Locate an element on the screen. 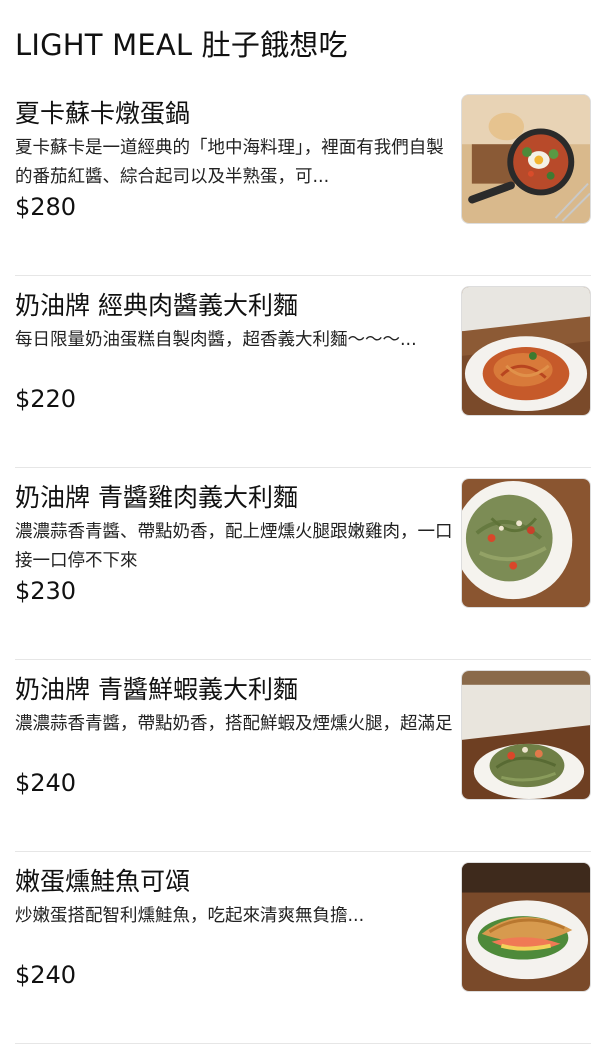  item-price: $280 is located at coordinates (46, 207).